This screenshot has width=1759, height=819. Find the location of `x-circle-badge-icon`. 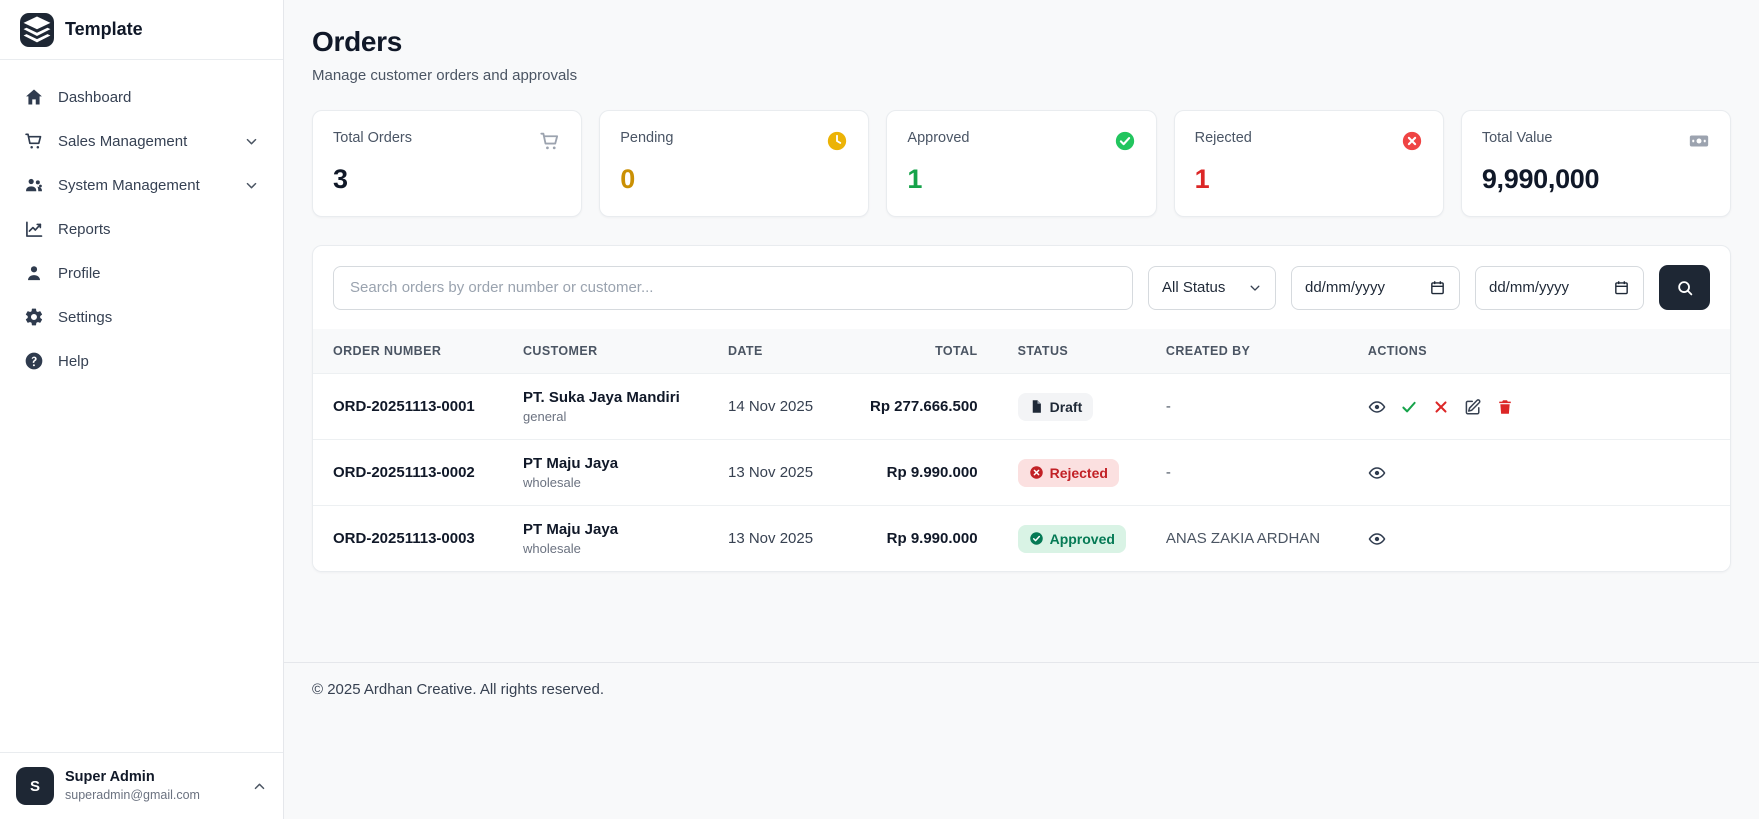

x-circle-badge-icon is located at coordinates (1036, 472).